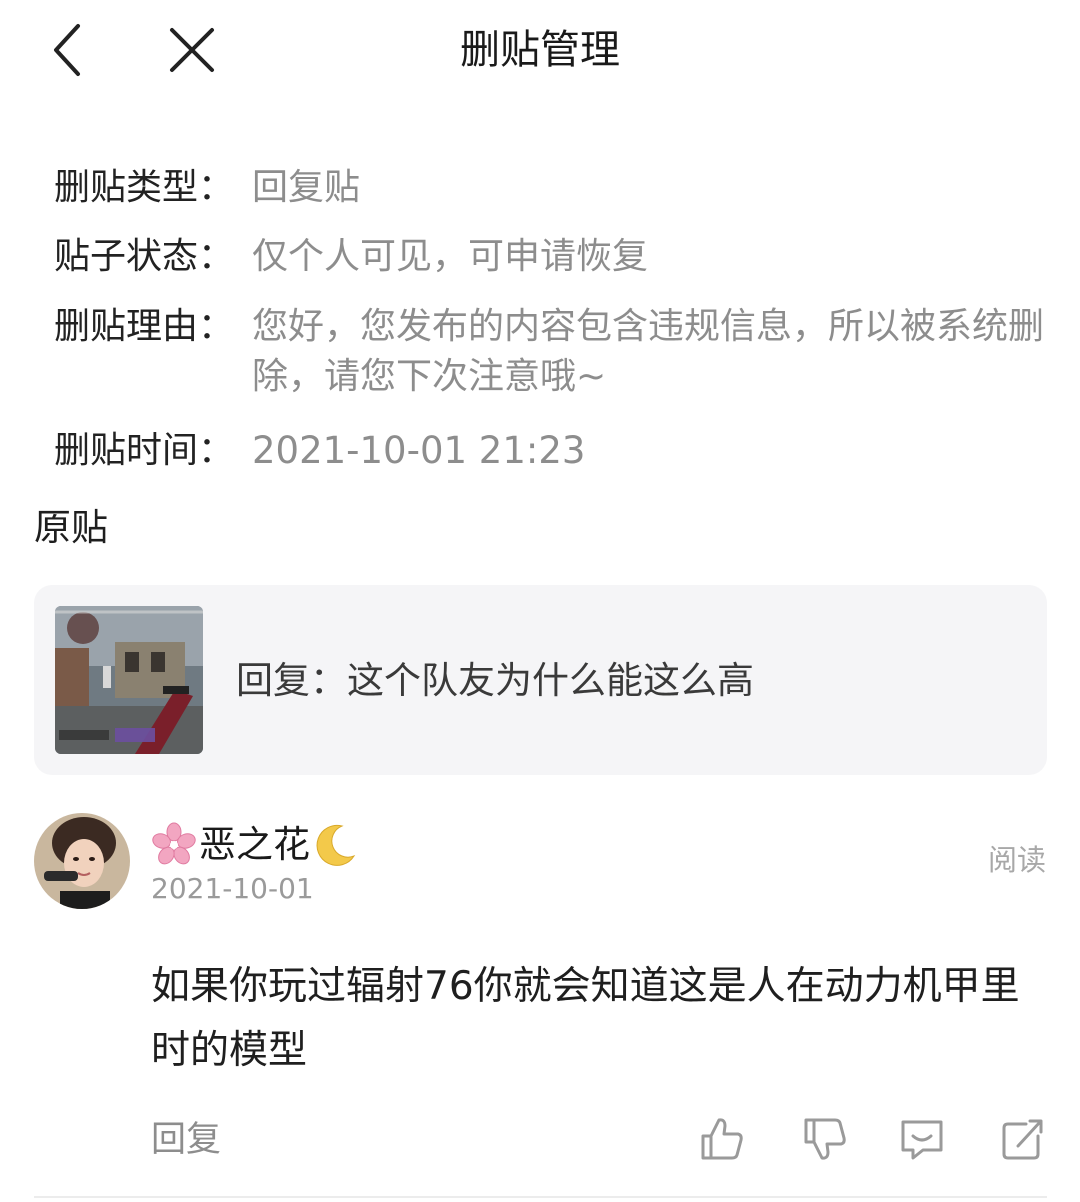  I want to click on crescent-moon-icon, so click(336, 845).